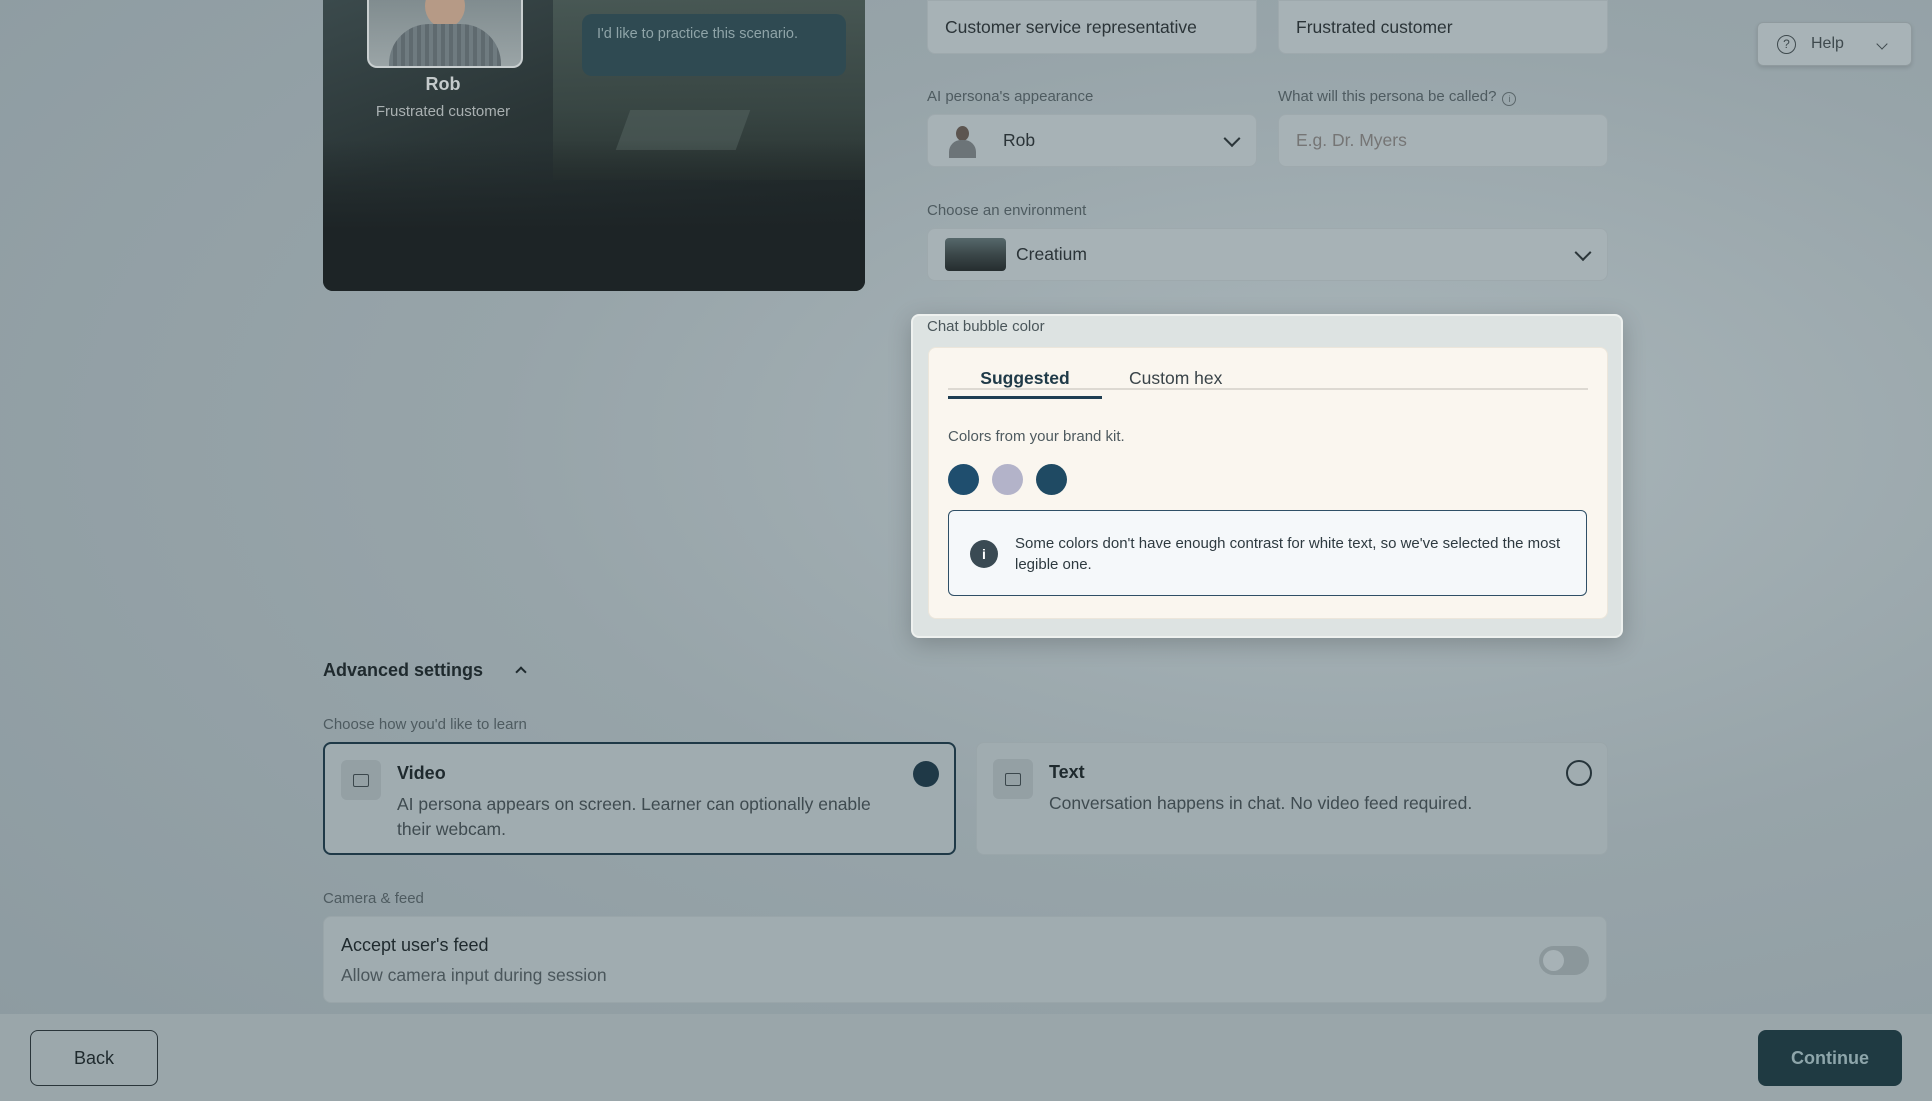 This screenshot has height=1101, width=1932. I want to click on environment-thumbnail, so click(975, 254).